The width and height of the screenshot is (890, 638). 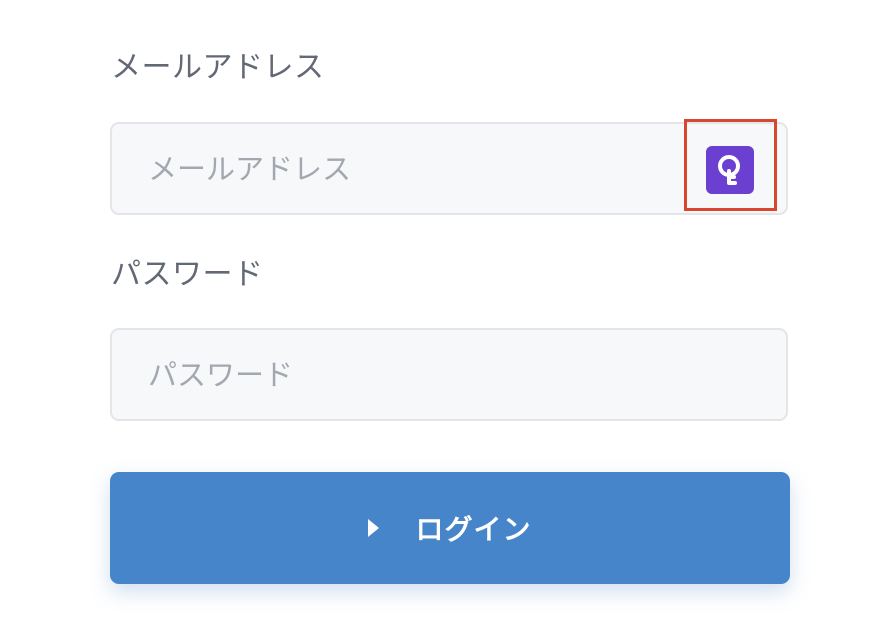 I want to click on key-icon, so click(x=729, y=170).